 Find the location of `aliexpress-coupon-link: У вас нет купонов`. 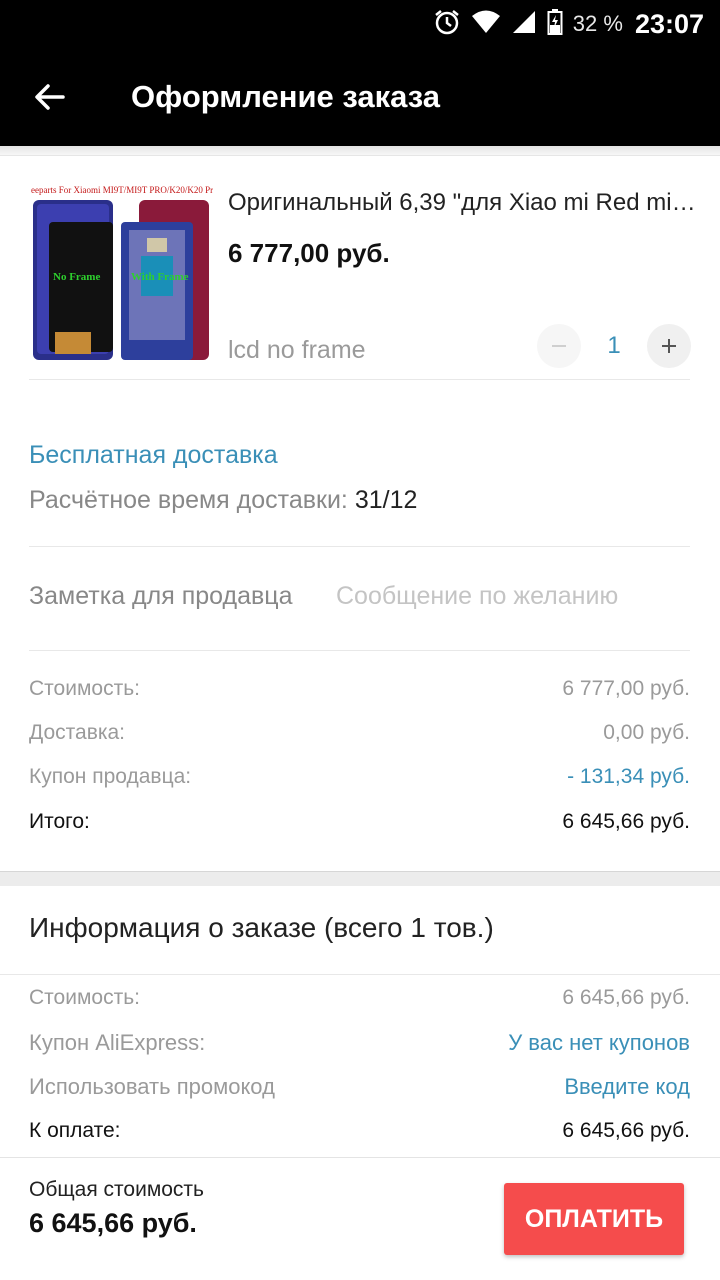

aliexpress-coupon-link: У вас нет купонов is located at coordinates (599, 1043).